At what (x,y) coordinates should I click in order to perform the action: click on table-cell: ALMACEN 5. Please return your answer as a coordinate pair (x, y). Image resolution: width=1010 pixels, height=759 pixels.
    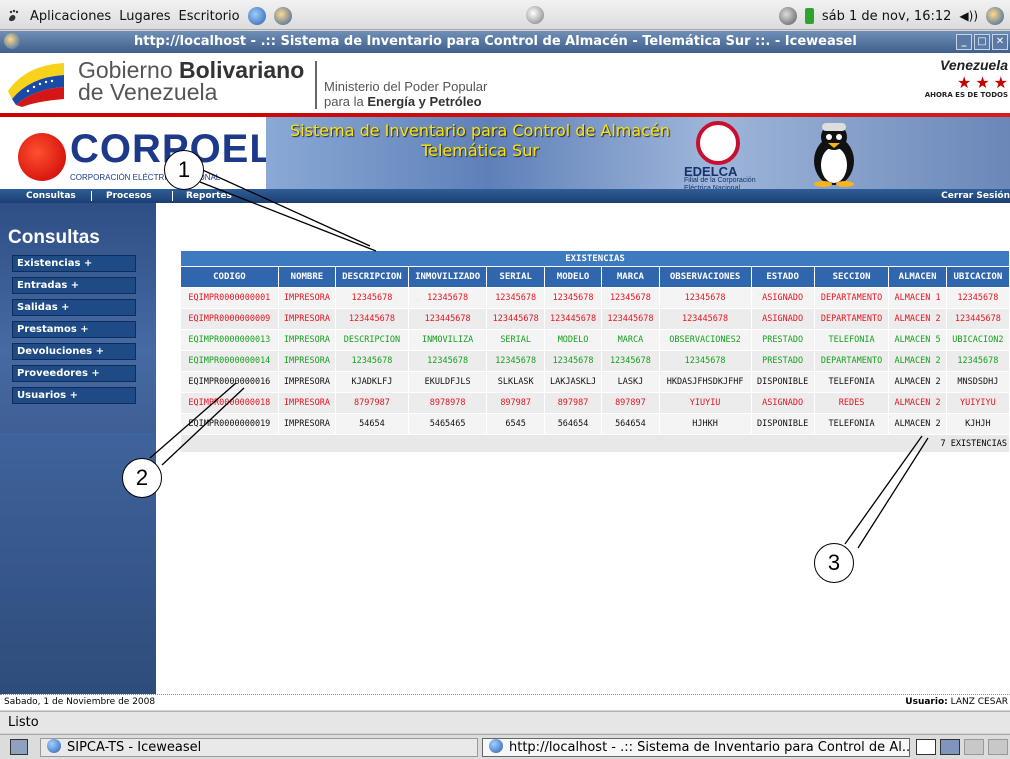
    Looking at the image, I should click on (917, 340).